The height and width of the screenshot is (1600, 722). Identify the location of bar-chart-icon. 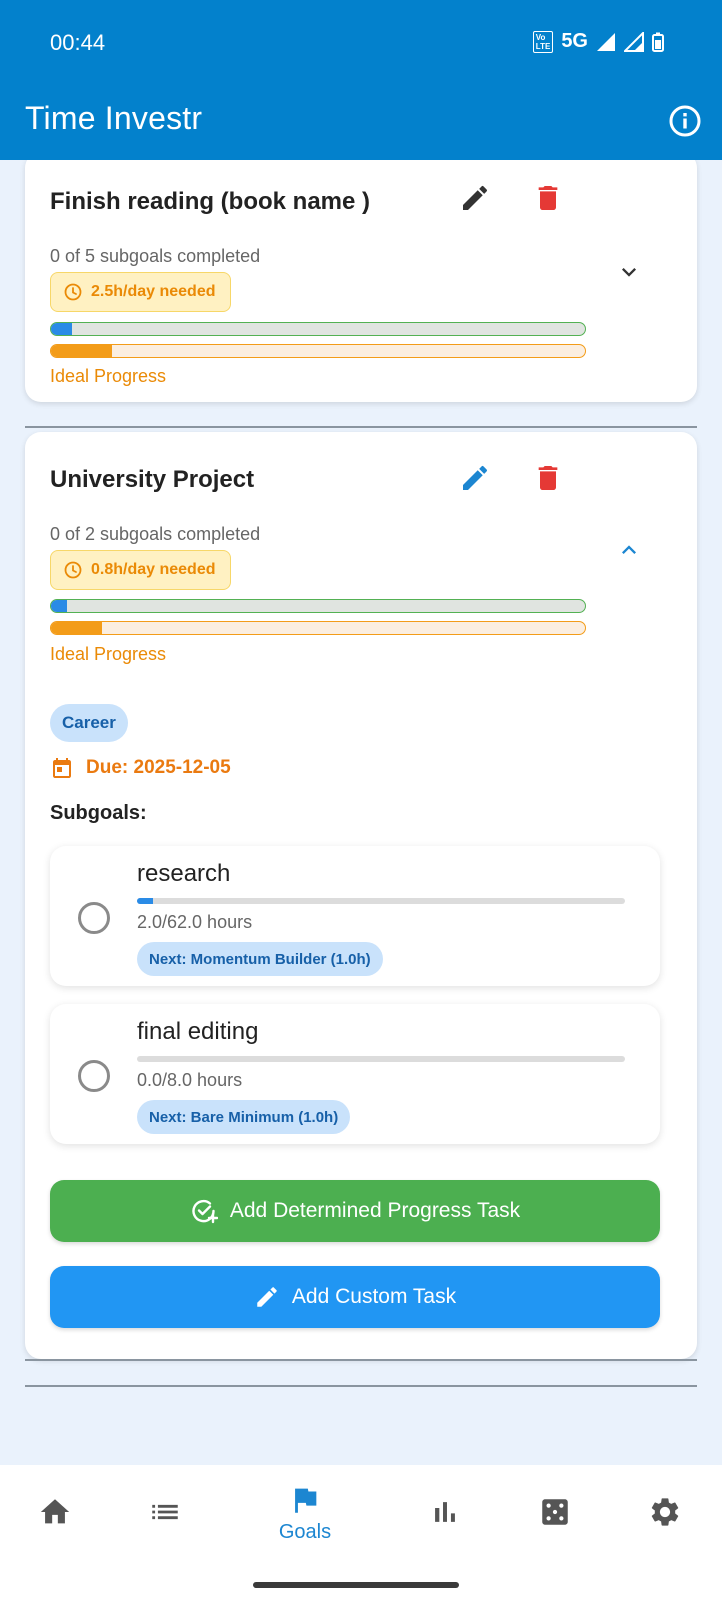
(445, 1512).